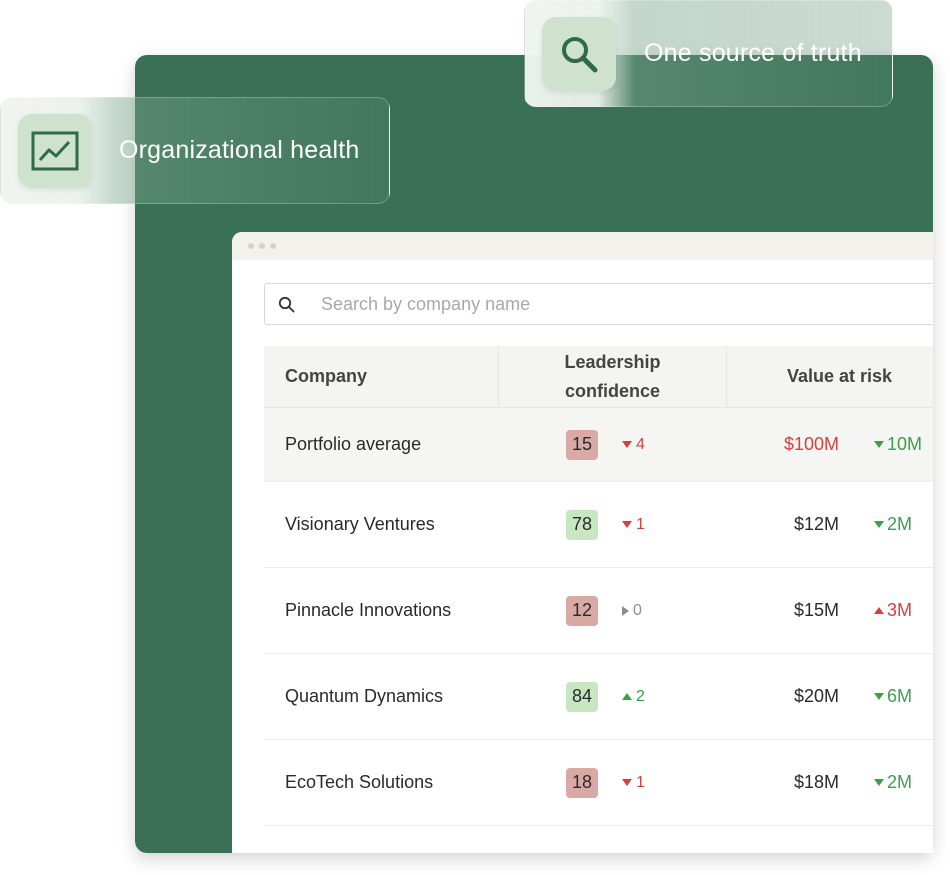 This screenshot has width=950, height=875. I want to click on table-row: Visionary Ventures 78 1 $12M 2M, so click(598, 525).